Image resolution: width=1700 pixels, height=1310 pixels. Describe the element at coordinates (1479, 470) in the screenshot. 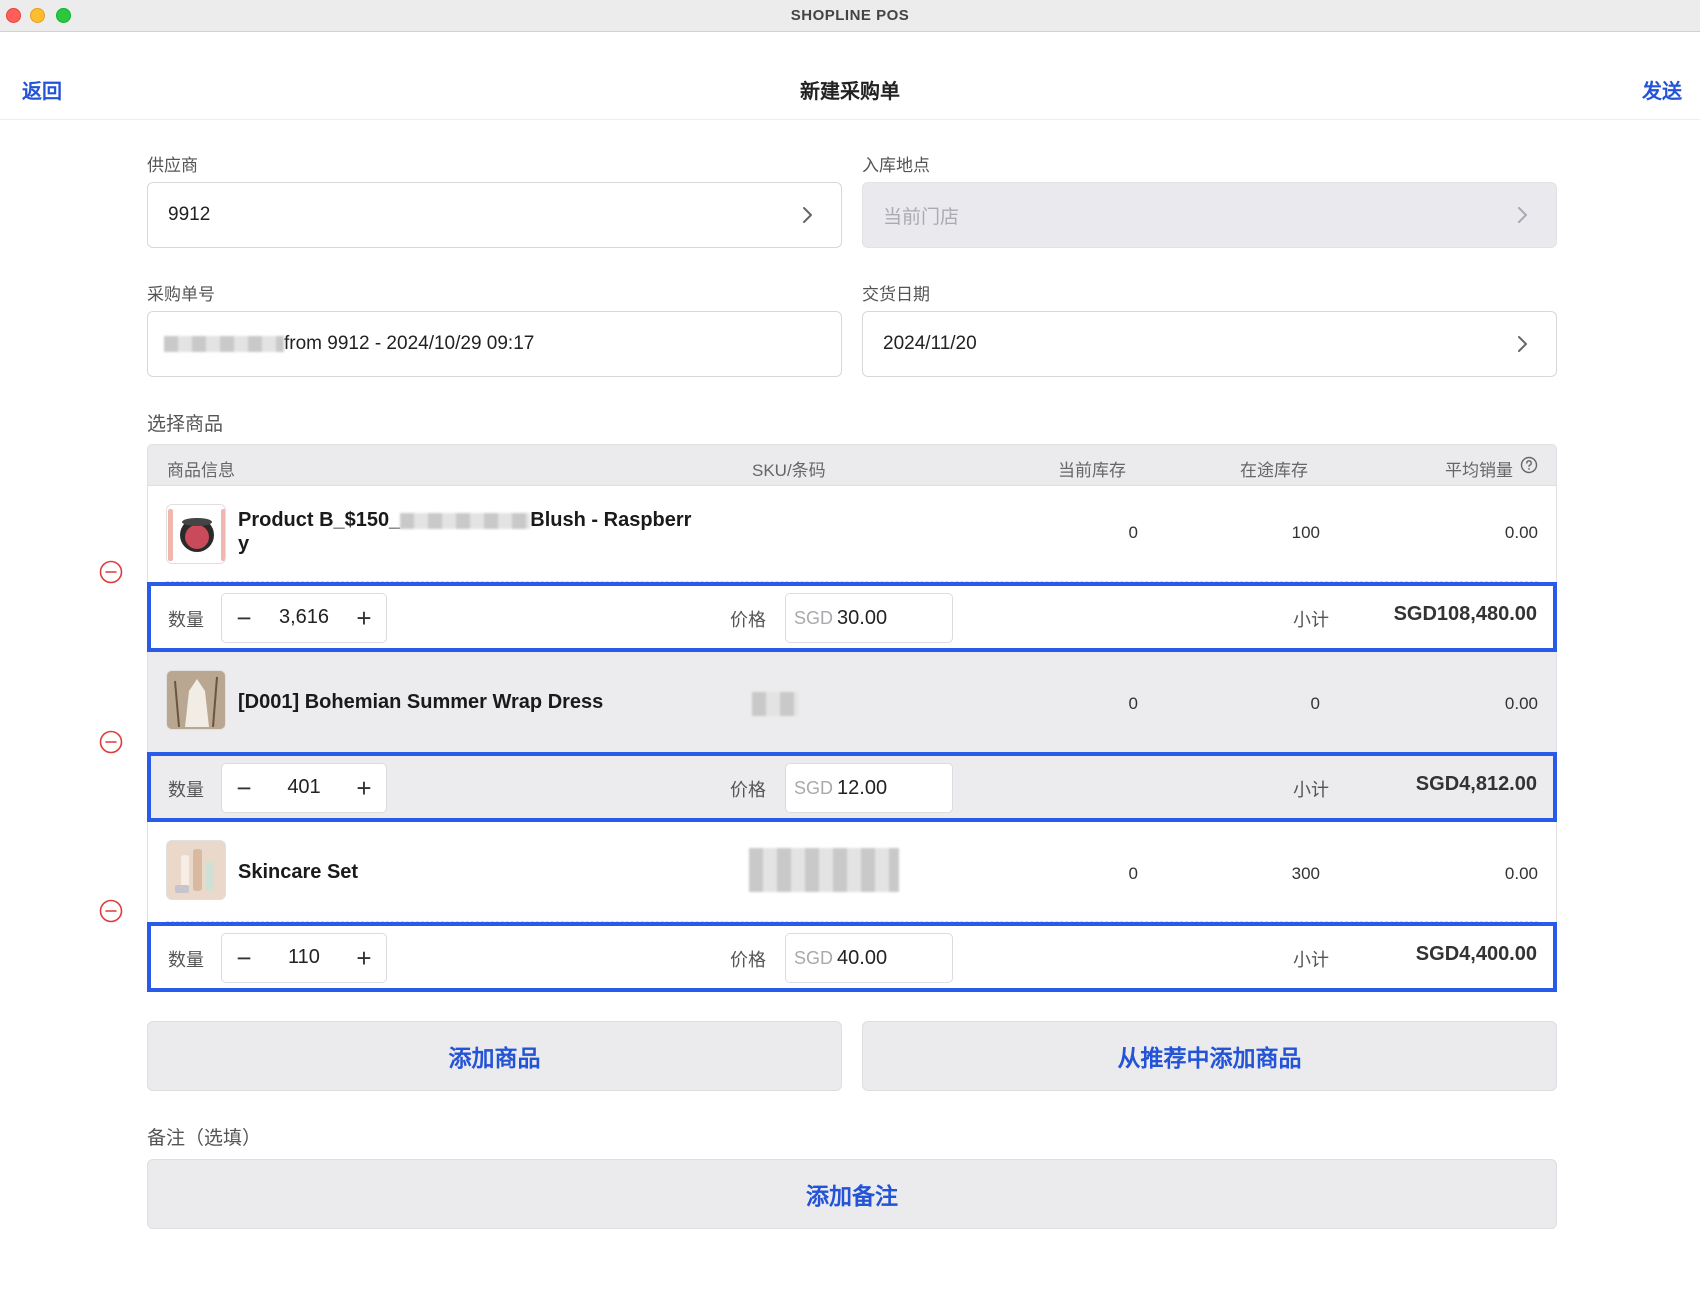

I see `column-avg-sales: 平均销量` at that location.